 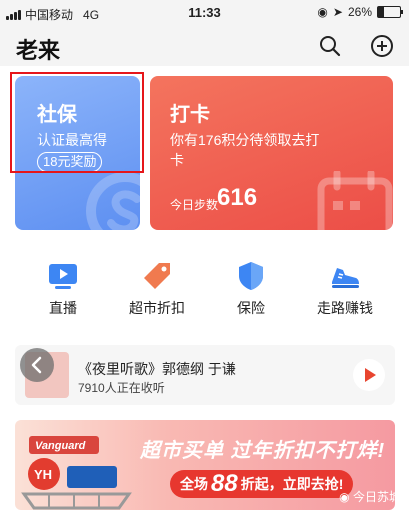 What do you see at coordinates (204, 46) in the screenshot?
I see `app-header: 老来` at bounding box center [204, 46].